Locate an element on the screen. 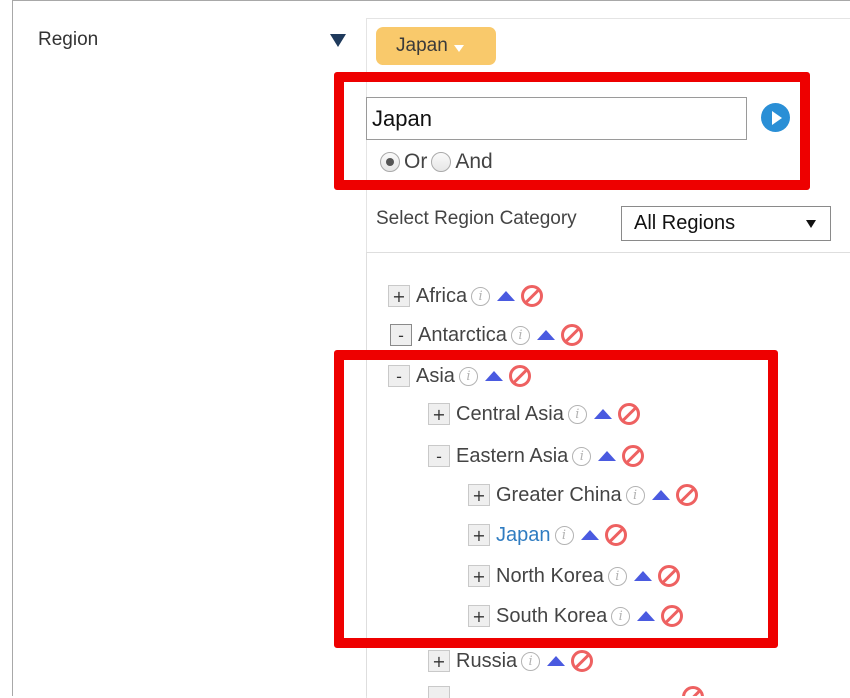  panel-divider is located at coordinates (608, 18).